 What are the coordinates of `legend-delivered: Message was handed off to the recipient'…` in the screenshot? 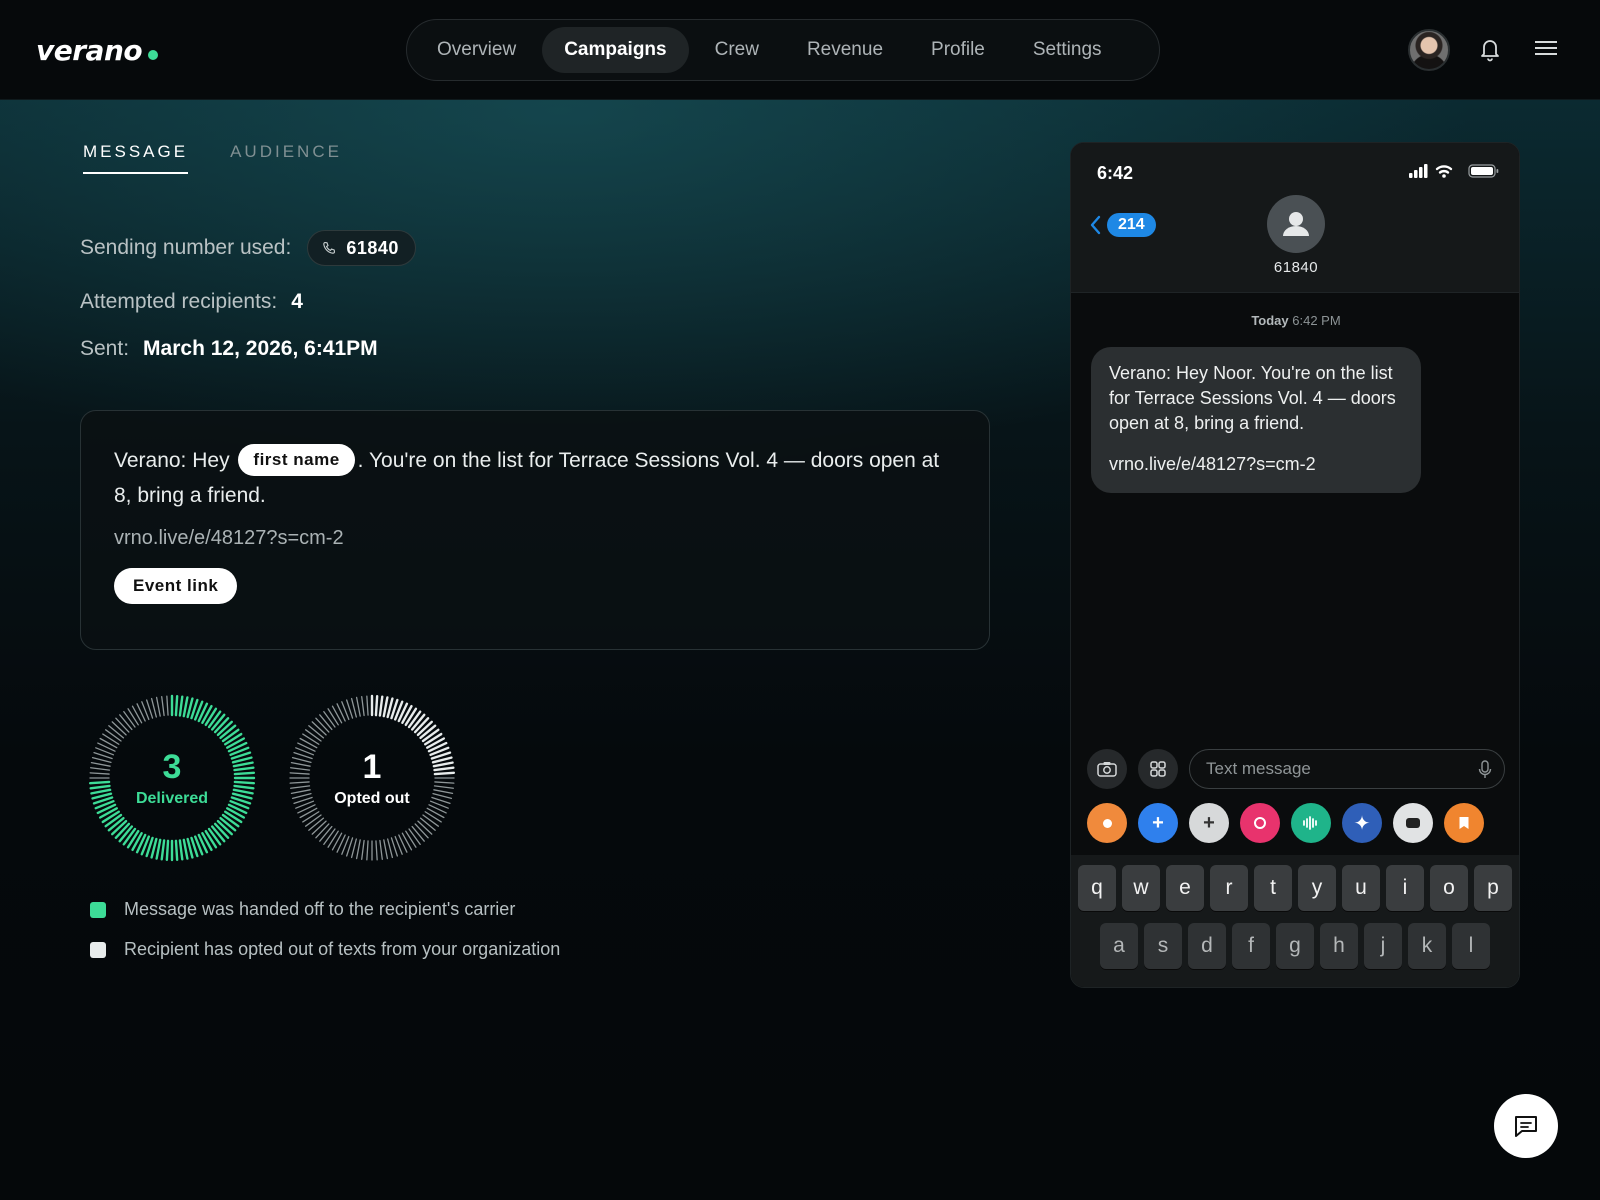 It's located at (302, 909).